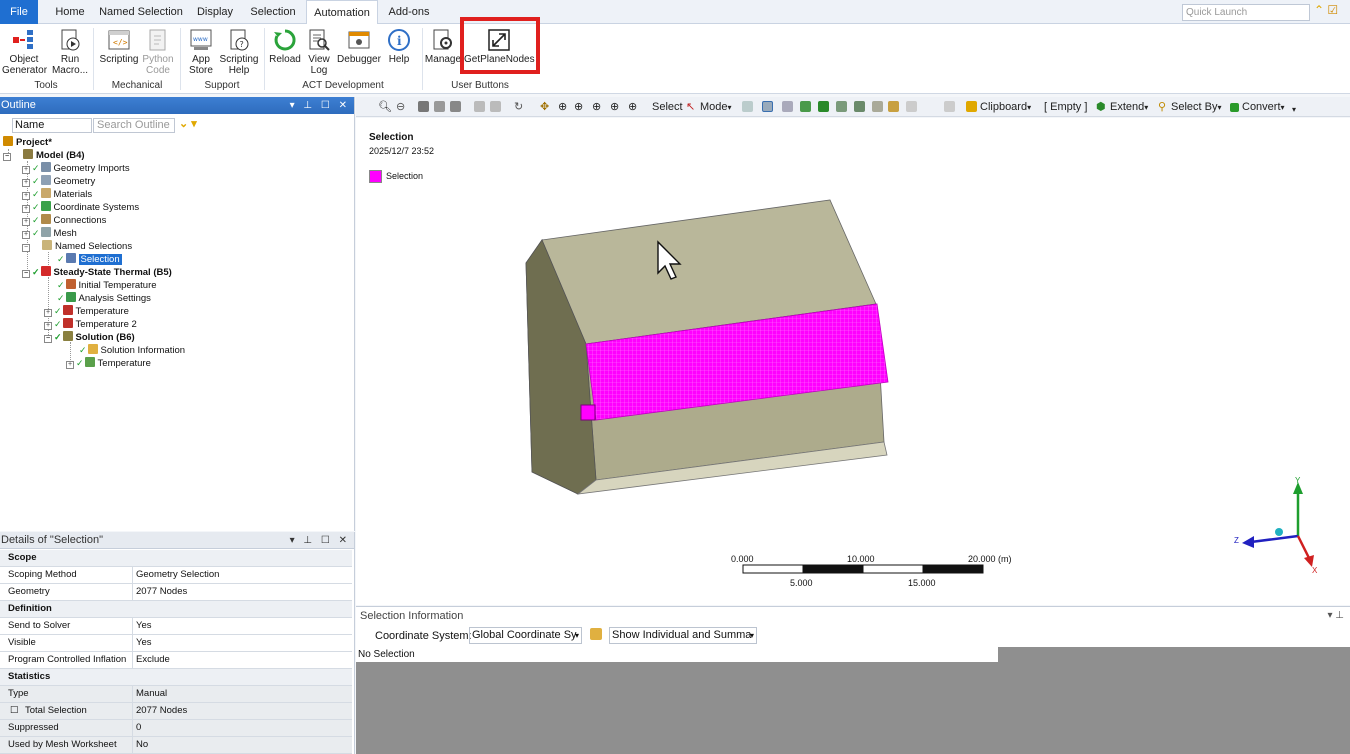  What do you see at coordinates (188, 123) in the screenshot?
I see `filter-chevron-icon: ⌄ ▾` at bounding box center [188, 123].